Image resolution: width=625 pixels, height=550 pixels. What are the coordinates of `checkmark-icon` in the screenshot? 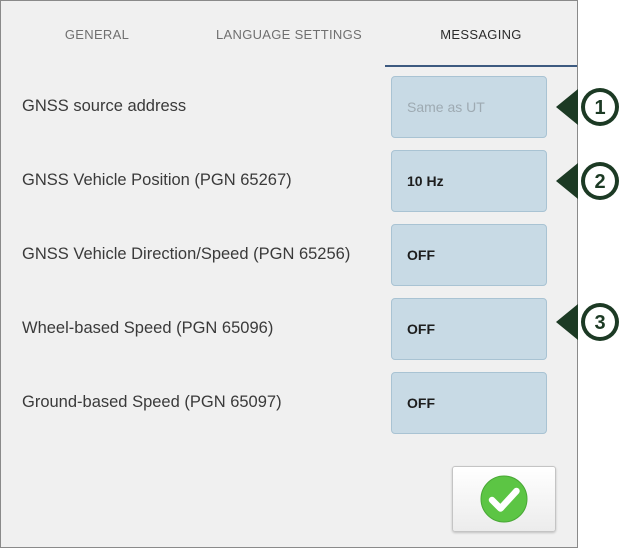 It's located at (504, 499).